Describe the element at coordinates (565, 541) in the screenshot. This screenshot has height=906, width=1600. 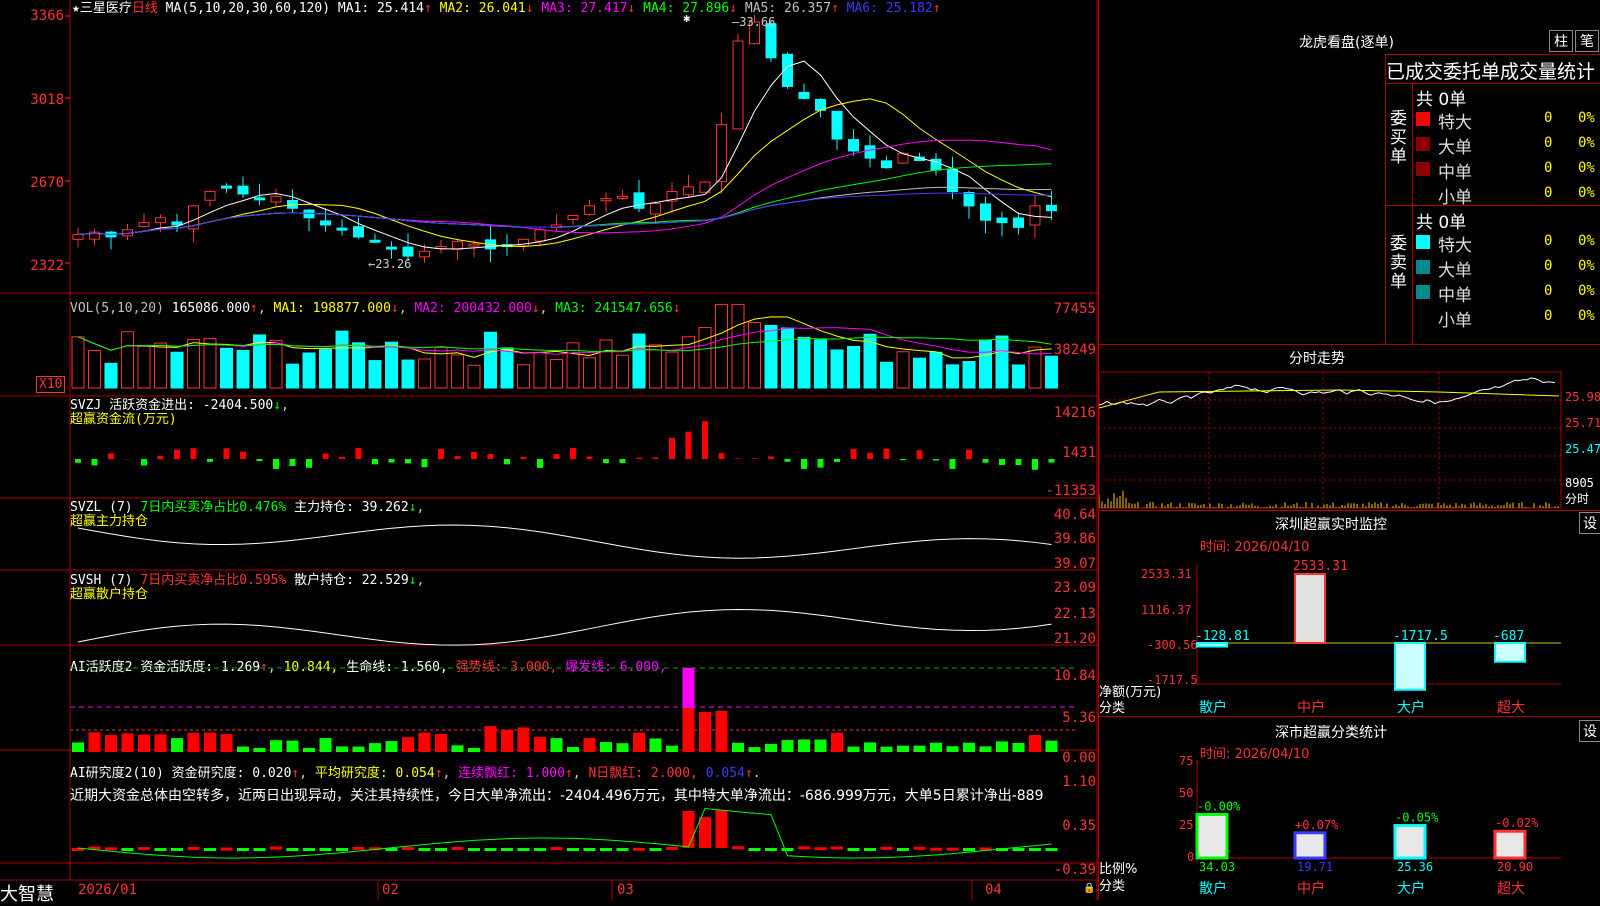
I see `main-holding-line` at that location.